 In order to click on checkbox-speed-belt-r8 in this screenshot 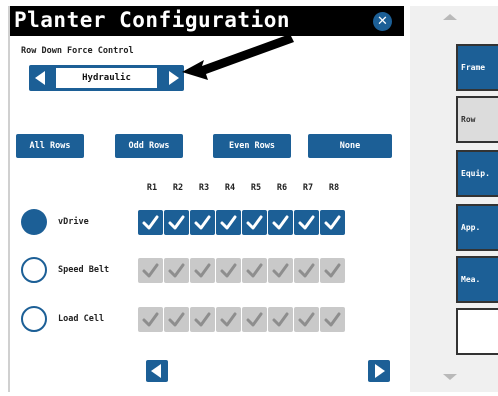, I will do `click(332, 270)`.